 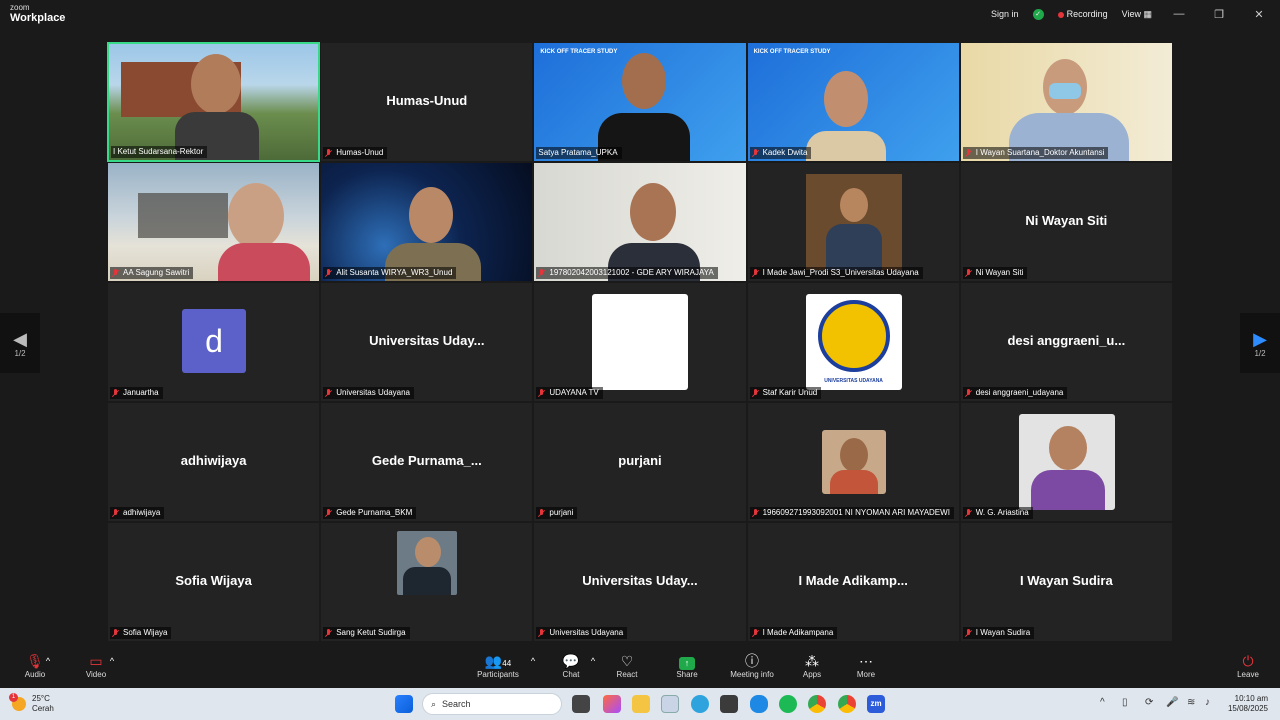 I want to click on participant-name: adhiwijaya, so click(x=137, y=513).